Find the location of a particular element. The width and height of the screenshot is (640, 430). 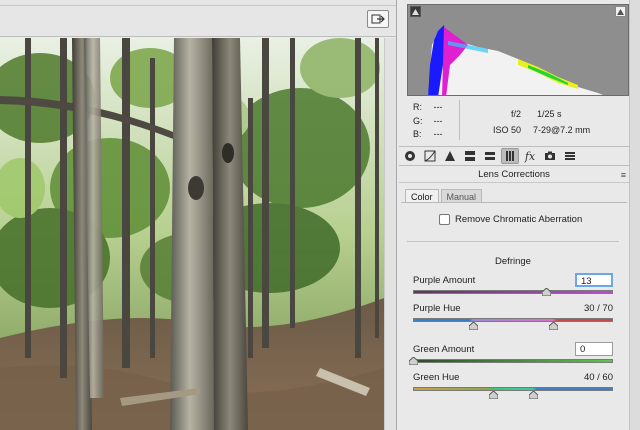

highlight-clipping-toggle is located at coordinates (620, 11).